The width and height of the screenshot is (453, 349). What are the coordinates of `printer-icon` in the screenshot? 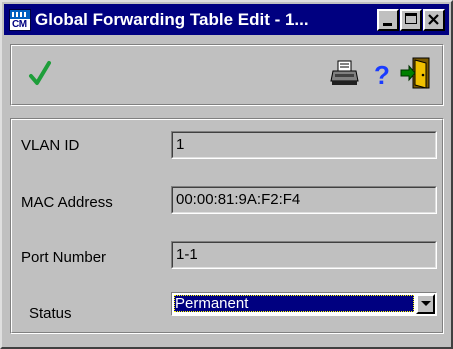 It's located at (344, 72).